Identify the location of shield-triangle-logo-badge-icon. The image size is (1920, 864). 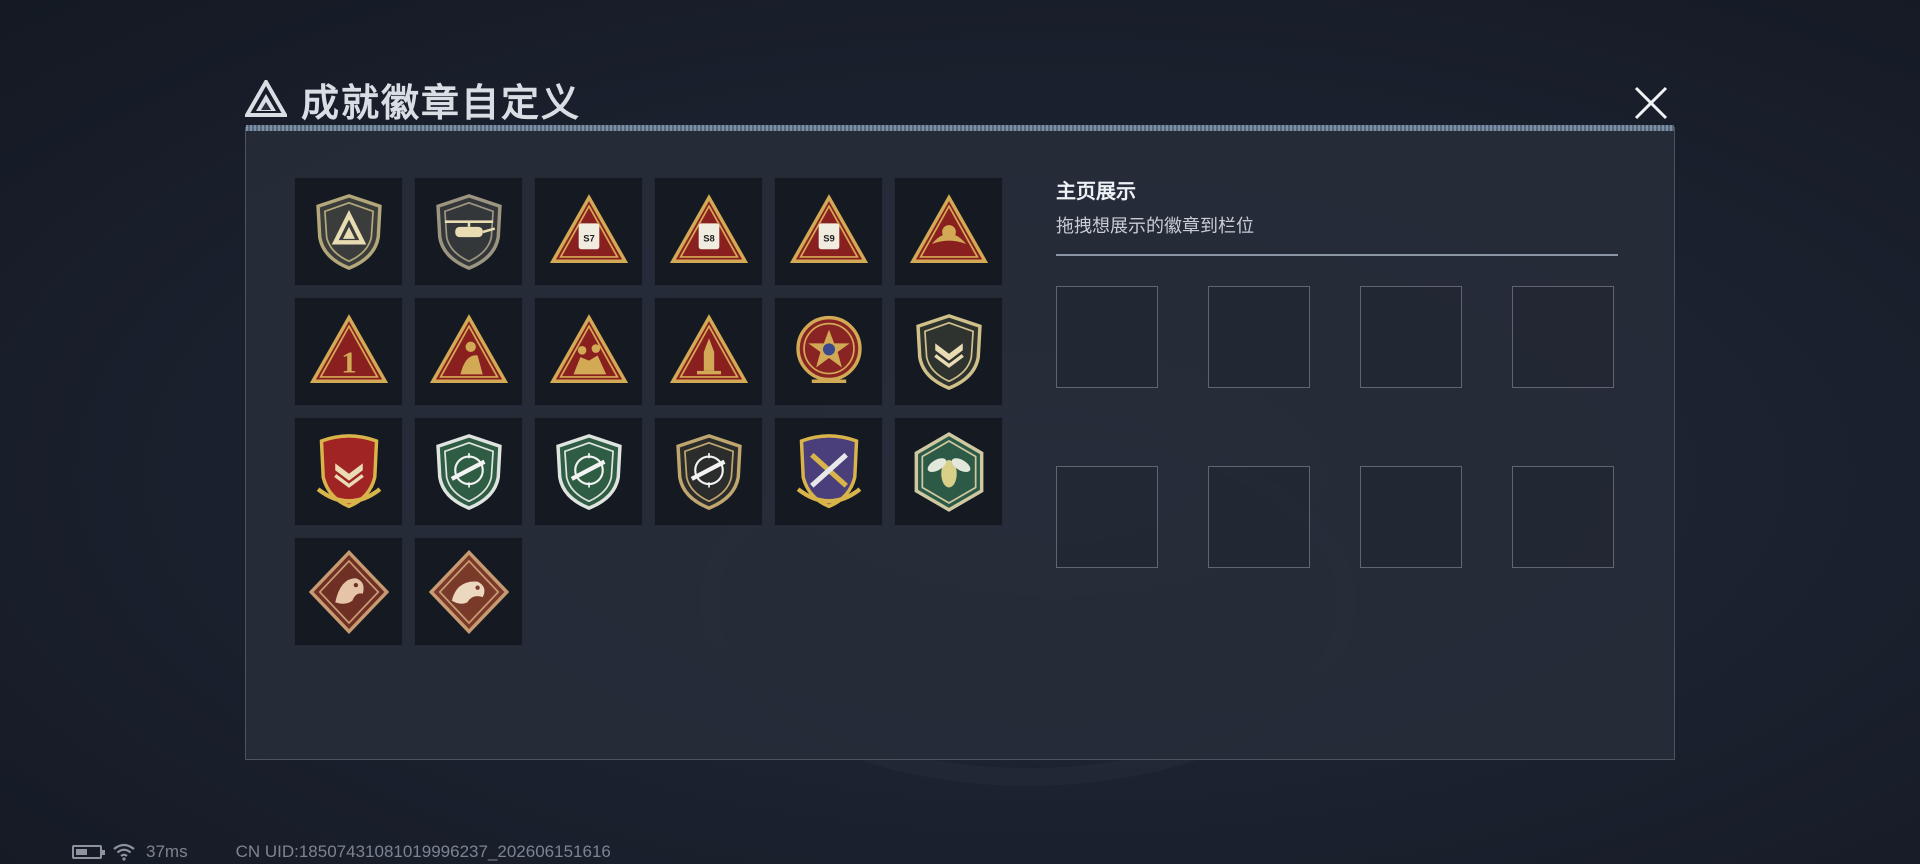
(348, 231).